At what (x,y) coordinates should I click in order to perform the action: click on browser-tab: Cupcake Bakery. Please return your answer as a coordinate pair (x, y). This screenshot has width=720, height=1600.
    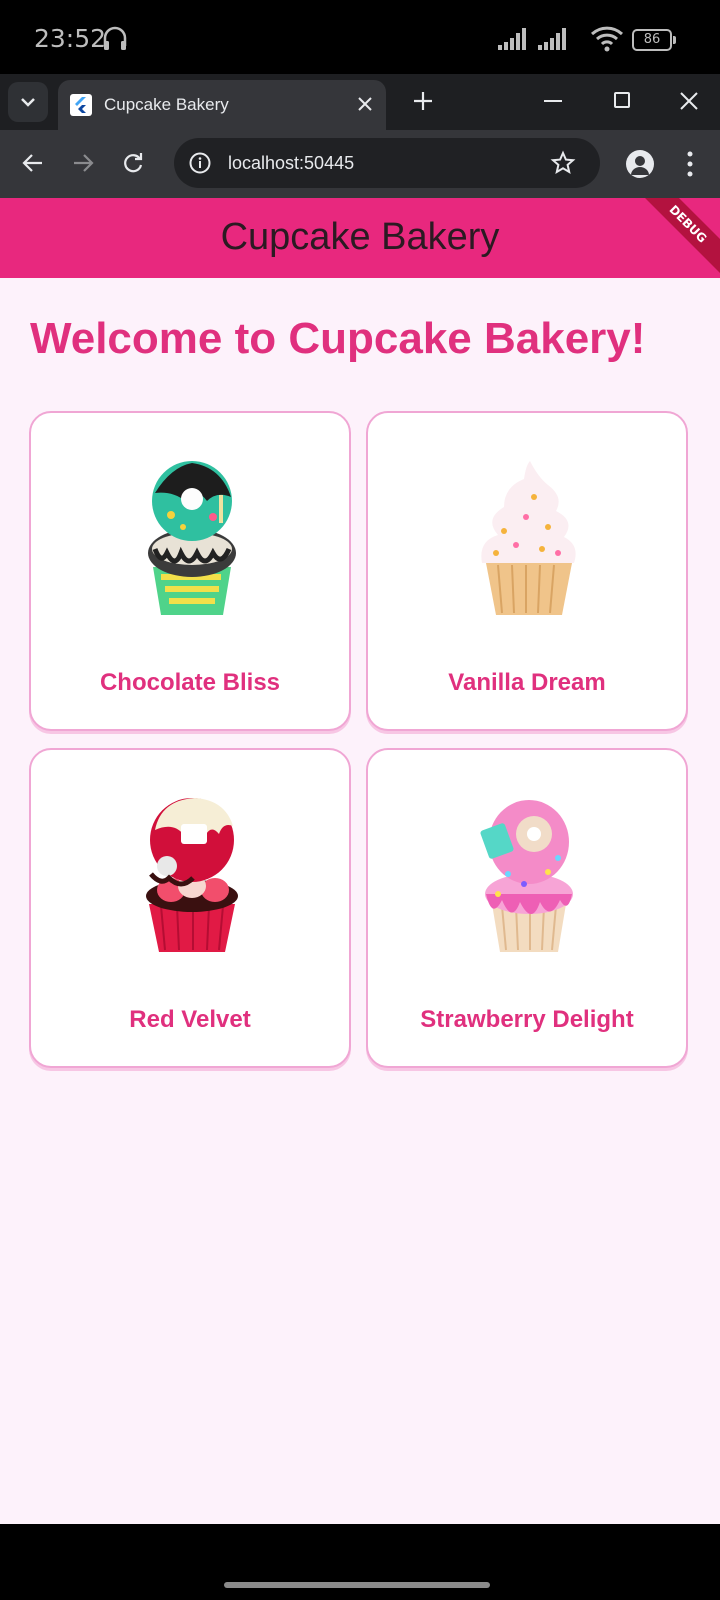
    Looking at the image, I should click on (222, 105).